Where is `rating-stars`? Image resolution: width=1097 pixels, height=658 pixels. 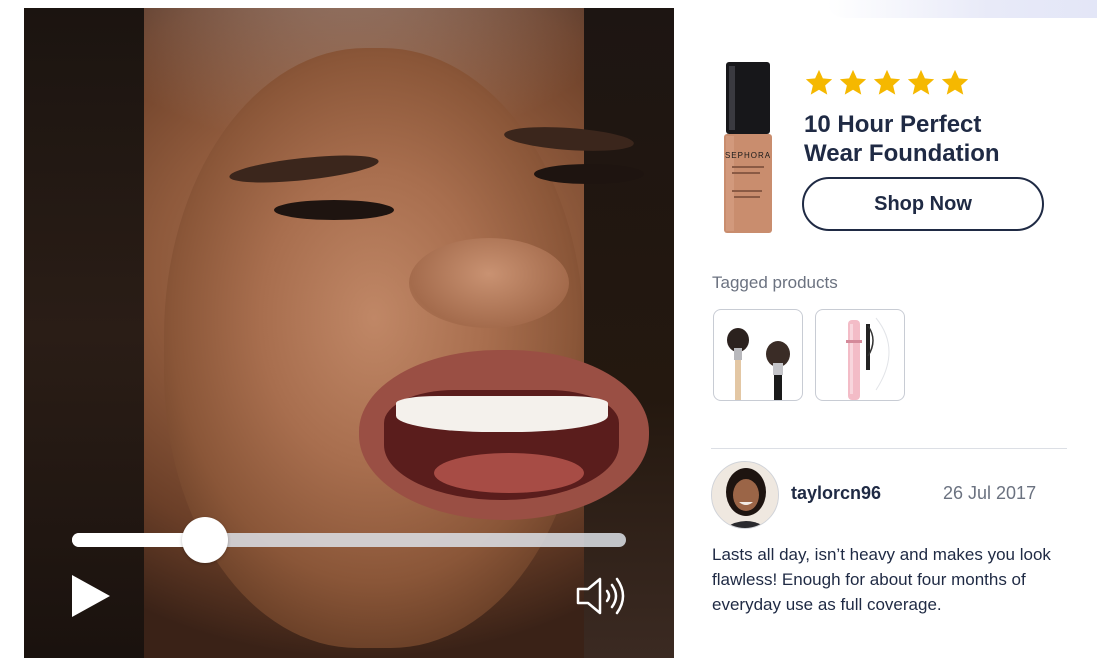 rating-stars is located at coordinates (887, 84).